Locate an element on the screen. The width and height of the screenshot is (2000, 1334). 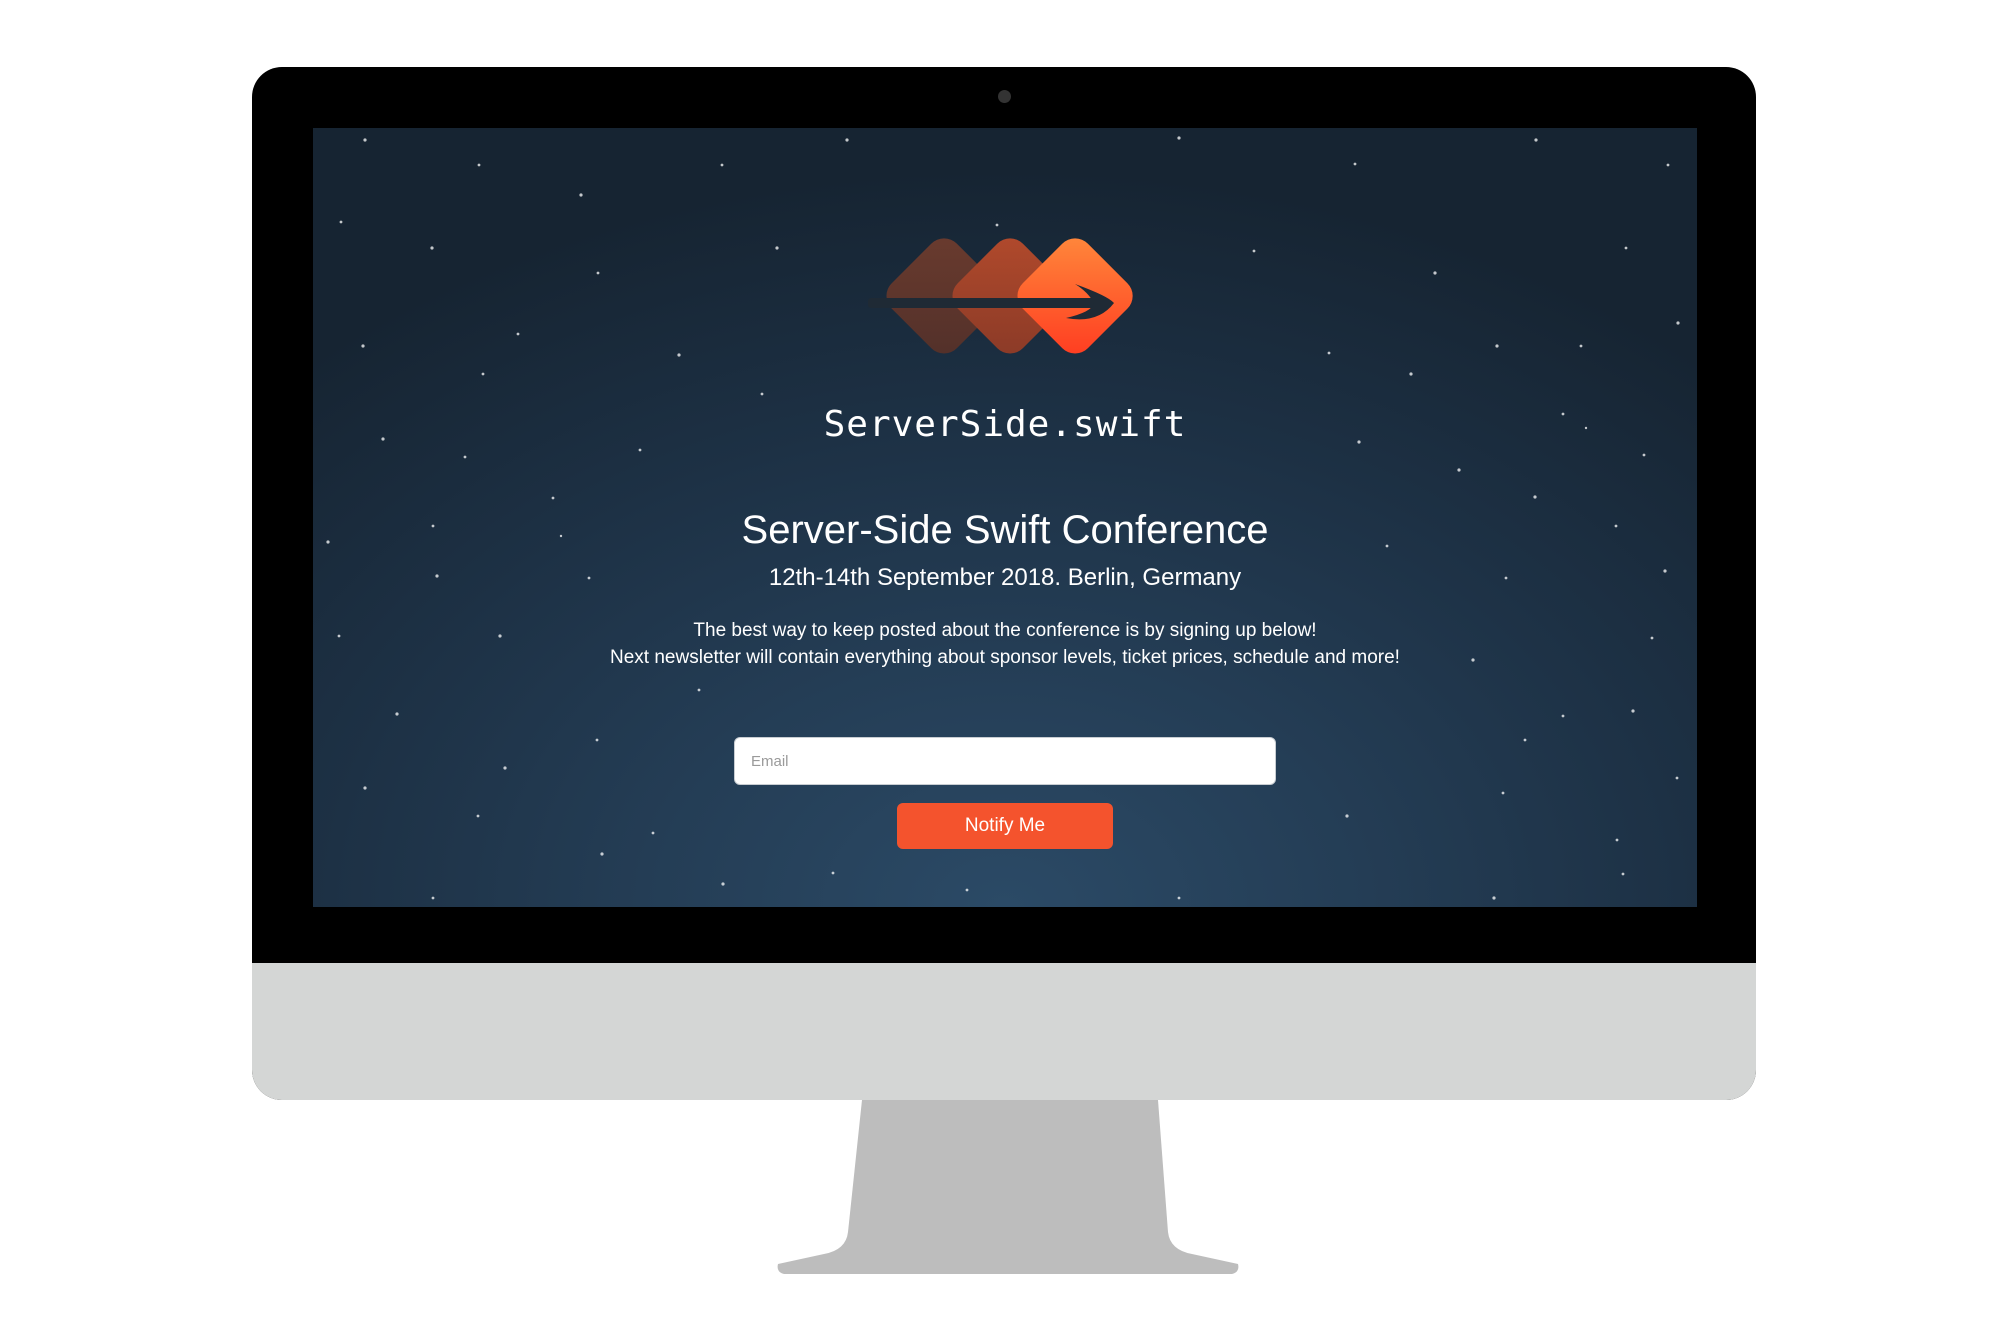
email-input is located at coordinates (1005, 761).